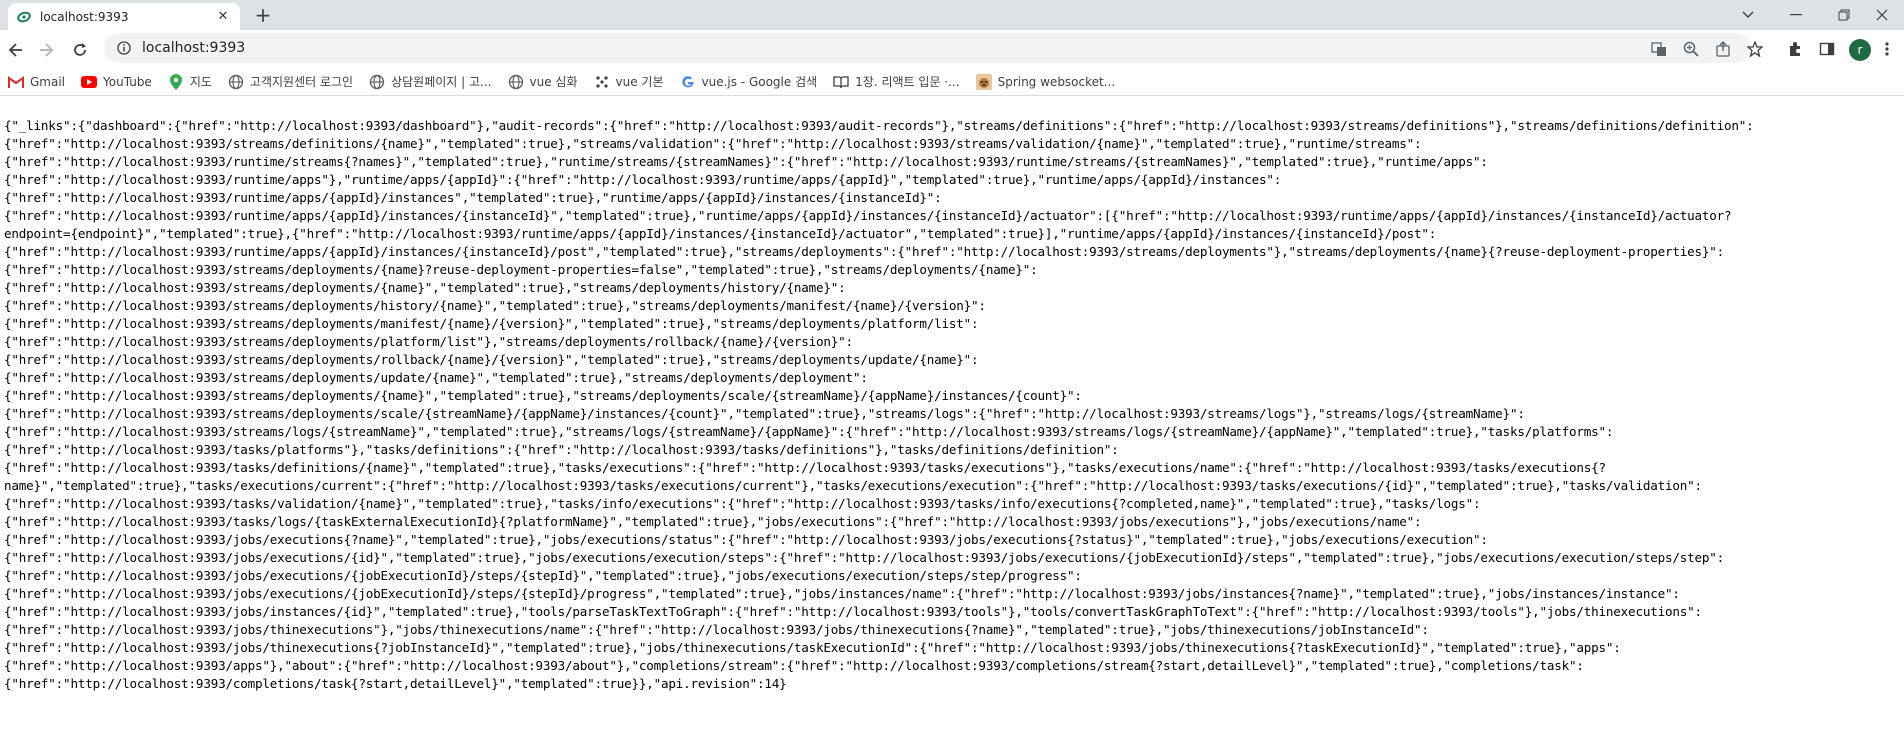  I want to click on bookmark-vue-google: vue.js - Google 검색, so click(749, 81).